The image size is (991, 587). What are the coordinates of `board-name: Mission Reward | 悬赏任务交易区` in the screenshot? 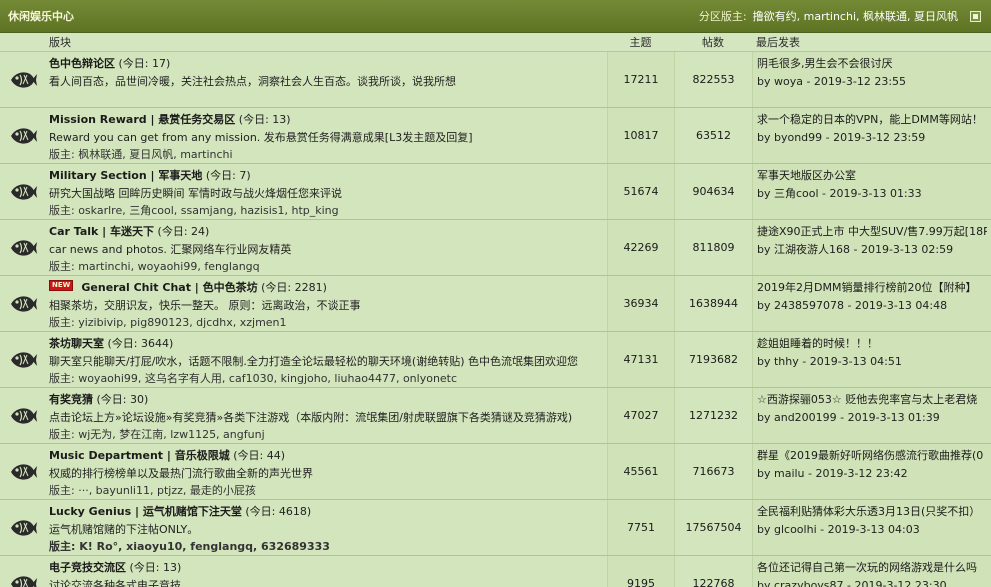 It's located at (142, 119).